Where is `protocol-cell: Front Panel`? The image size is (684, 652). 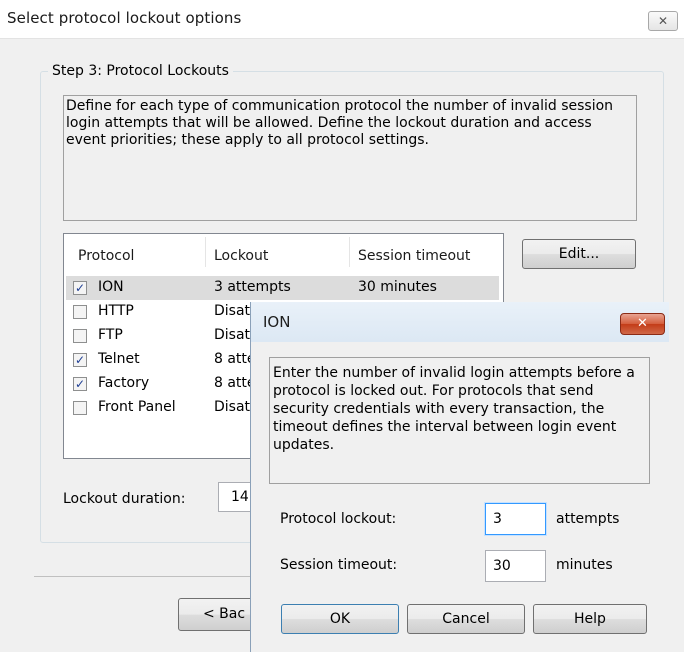 protocol-cell: Front Panel is located at coordinates (137, 407).